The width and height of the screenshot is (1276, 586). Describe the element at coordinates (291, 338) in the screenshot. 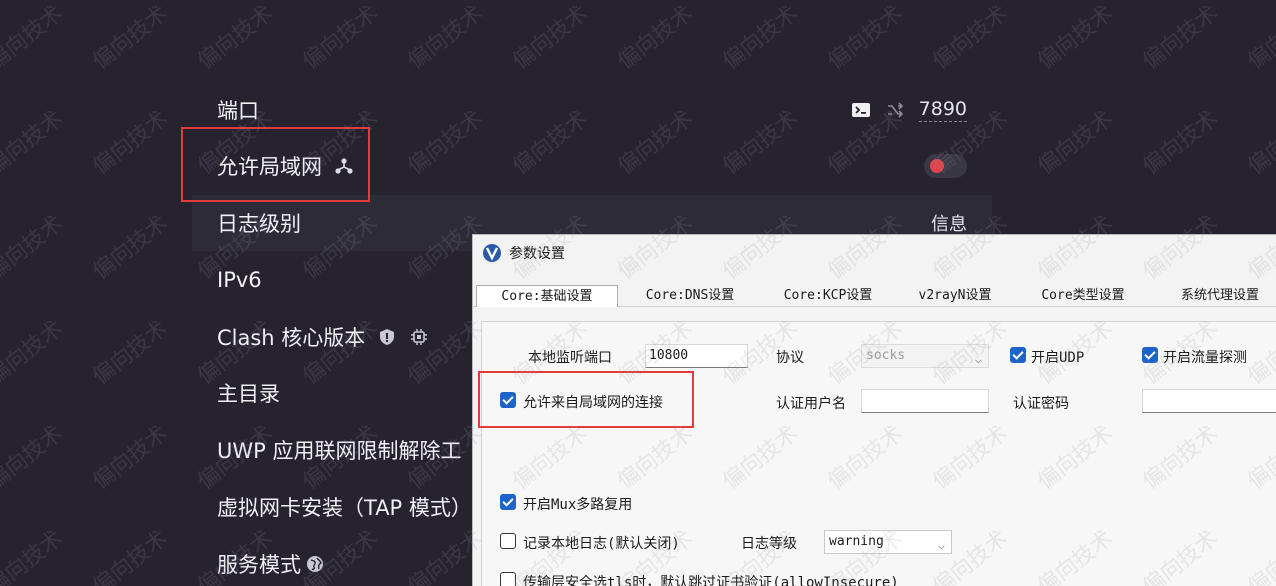

I see `core-version-label: Clash 核心版本` at that location.